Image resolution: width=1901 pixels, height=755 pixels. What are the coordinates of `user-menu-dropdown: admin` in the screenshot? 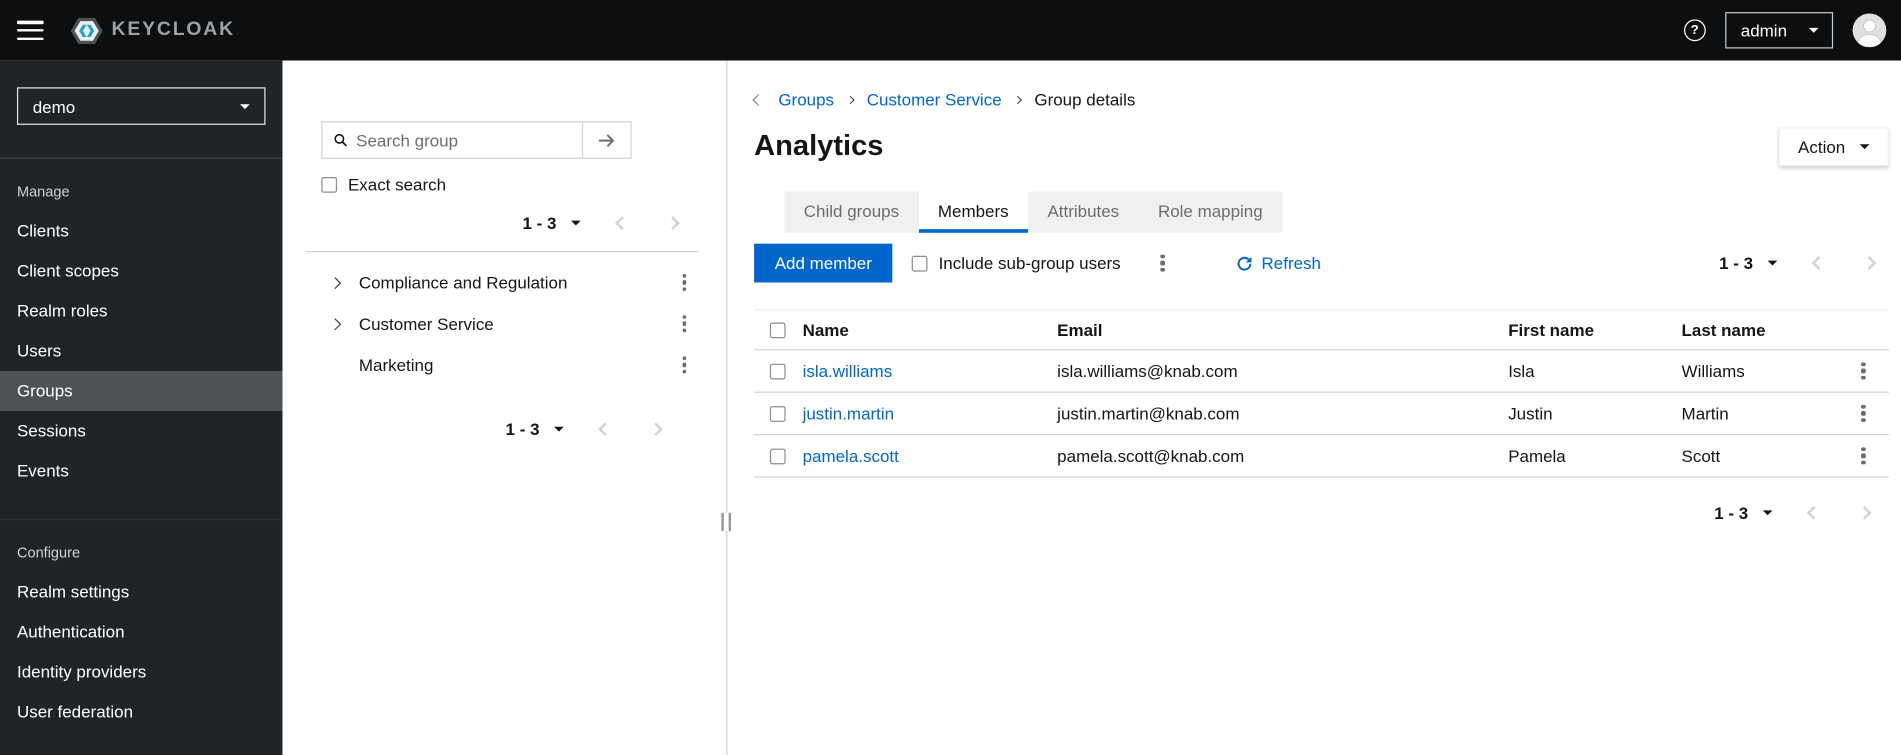 It's located at (1779, 30).